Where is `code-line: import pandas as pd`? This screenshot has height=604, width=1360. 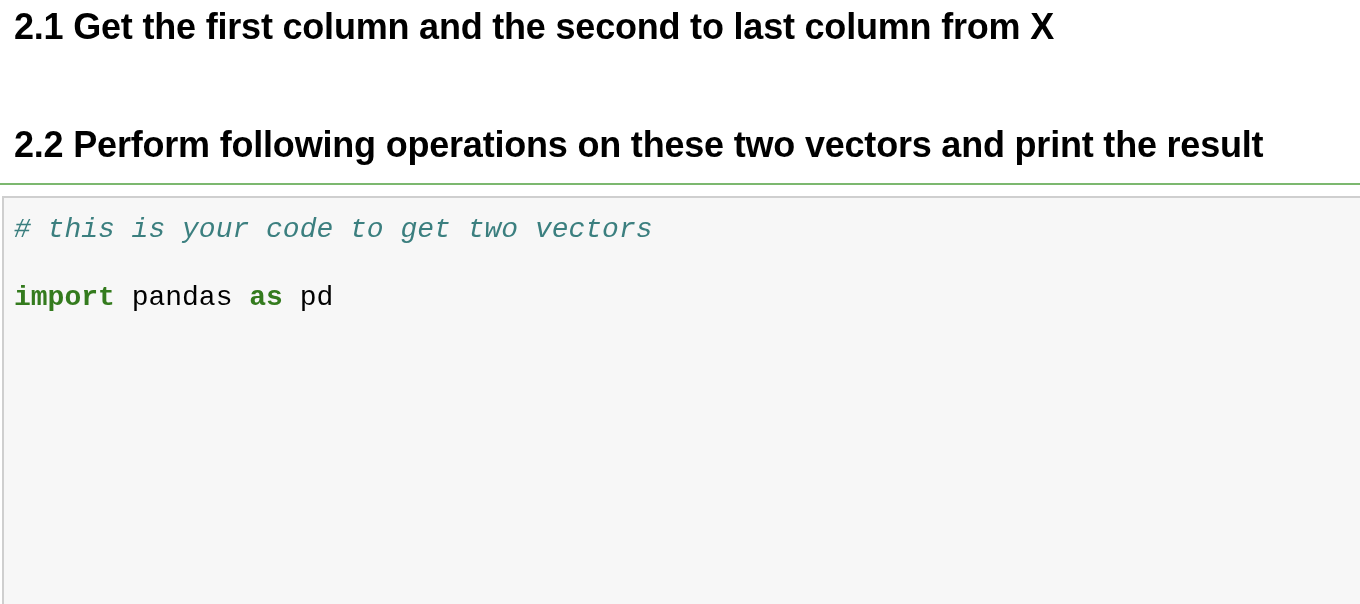
code-line: import pandas as pd is located at coordinates (174, 297).